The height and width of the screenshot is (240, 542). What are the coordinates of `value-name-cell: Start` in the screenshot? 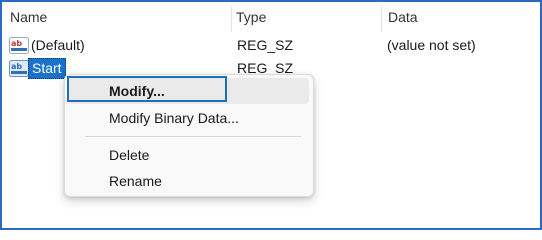 It's located at (47, 68).